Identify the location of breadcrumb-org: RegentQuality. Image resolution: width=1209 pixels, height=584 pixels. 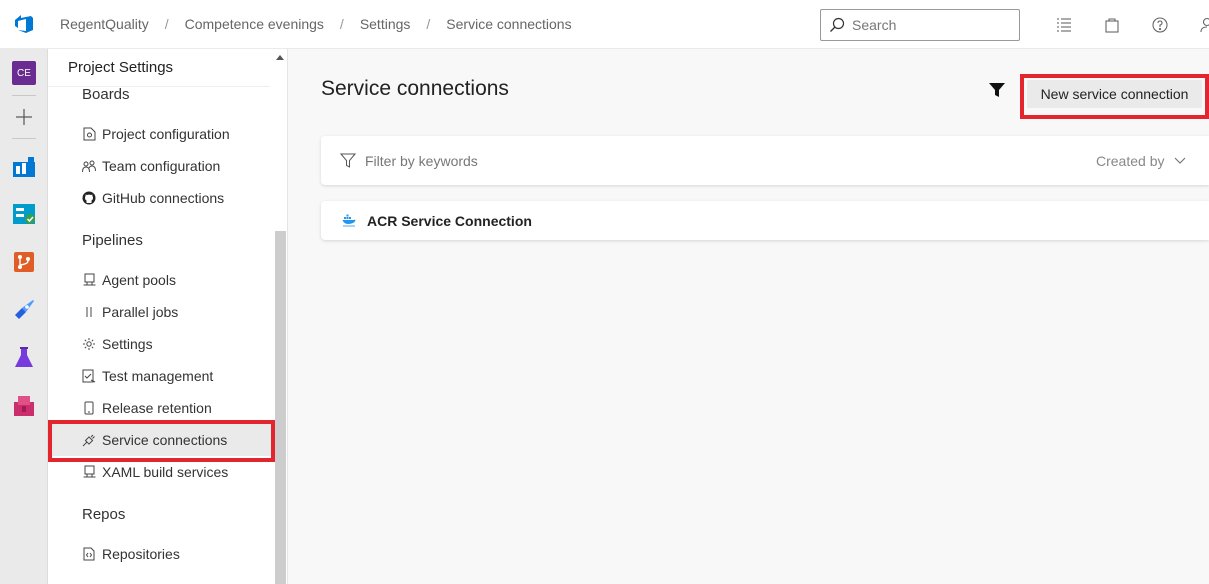
(104, 24).